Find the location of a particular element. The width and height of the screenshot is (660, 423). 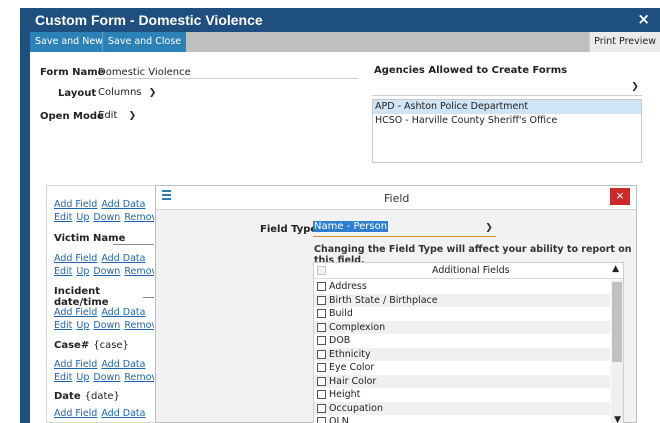

select-all-checkbox is located at coordinates (321, 270).